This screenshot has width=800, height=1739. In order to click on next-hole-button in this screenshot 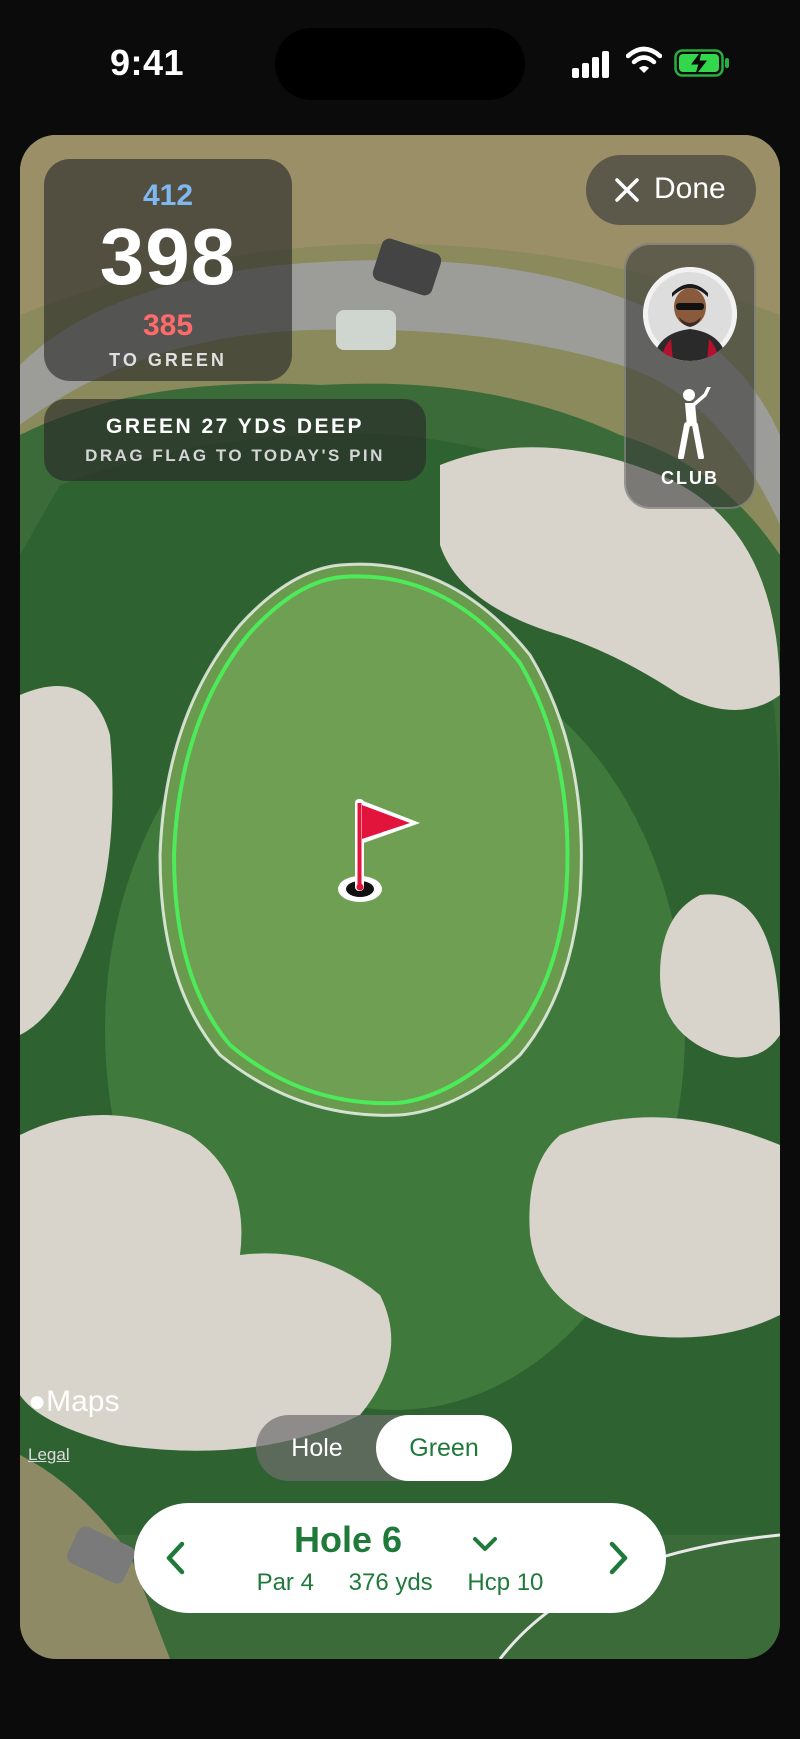, I will do `click(618, 1558)`.